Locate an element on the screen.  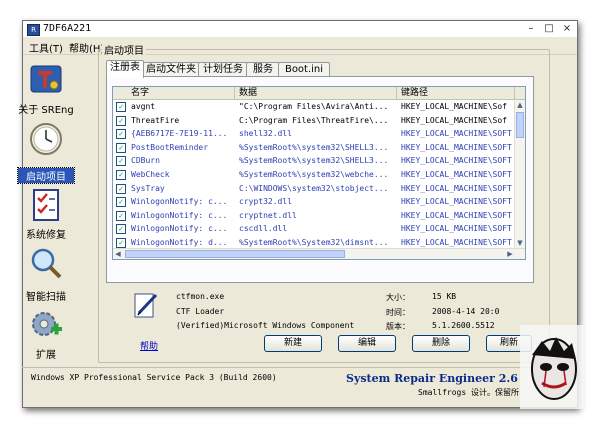
sreng-logo-icon is located at coordinates (46, 79).